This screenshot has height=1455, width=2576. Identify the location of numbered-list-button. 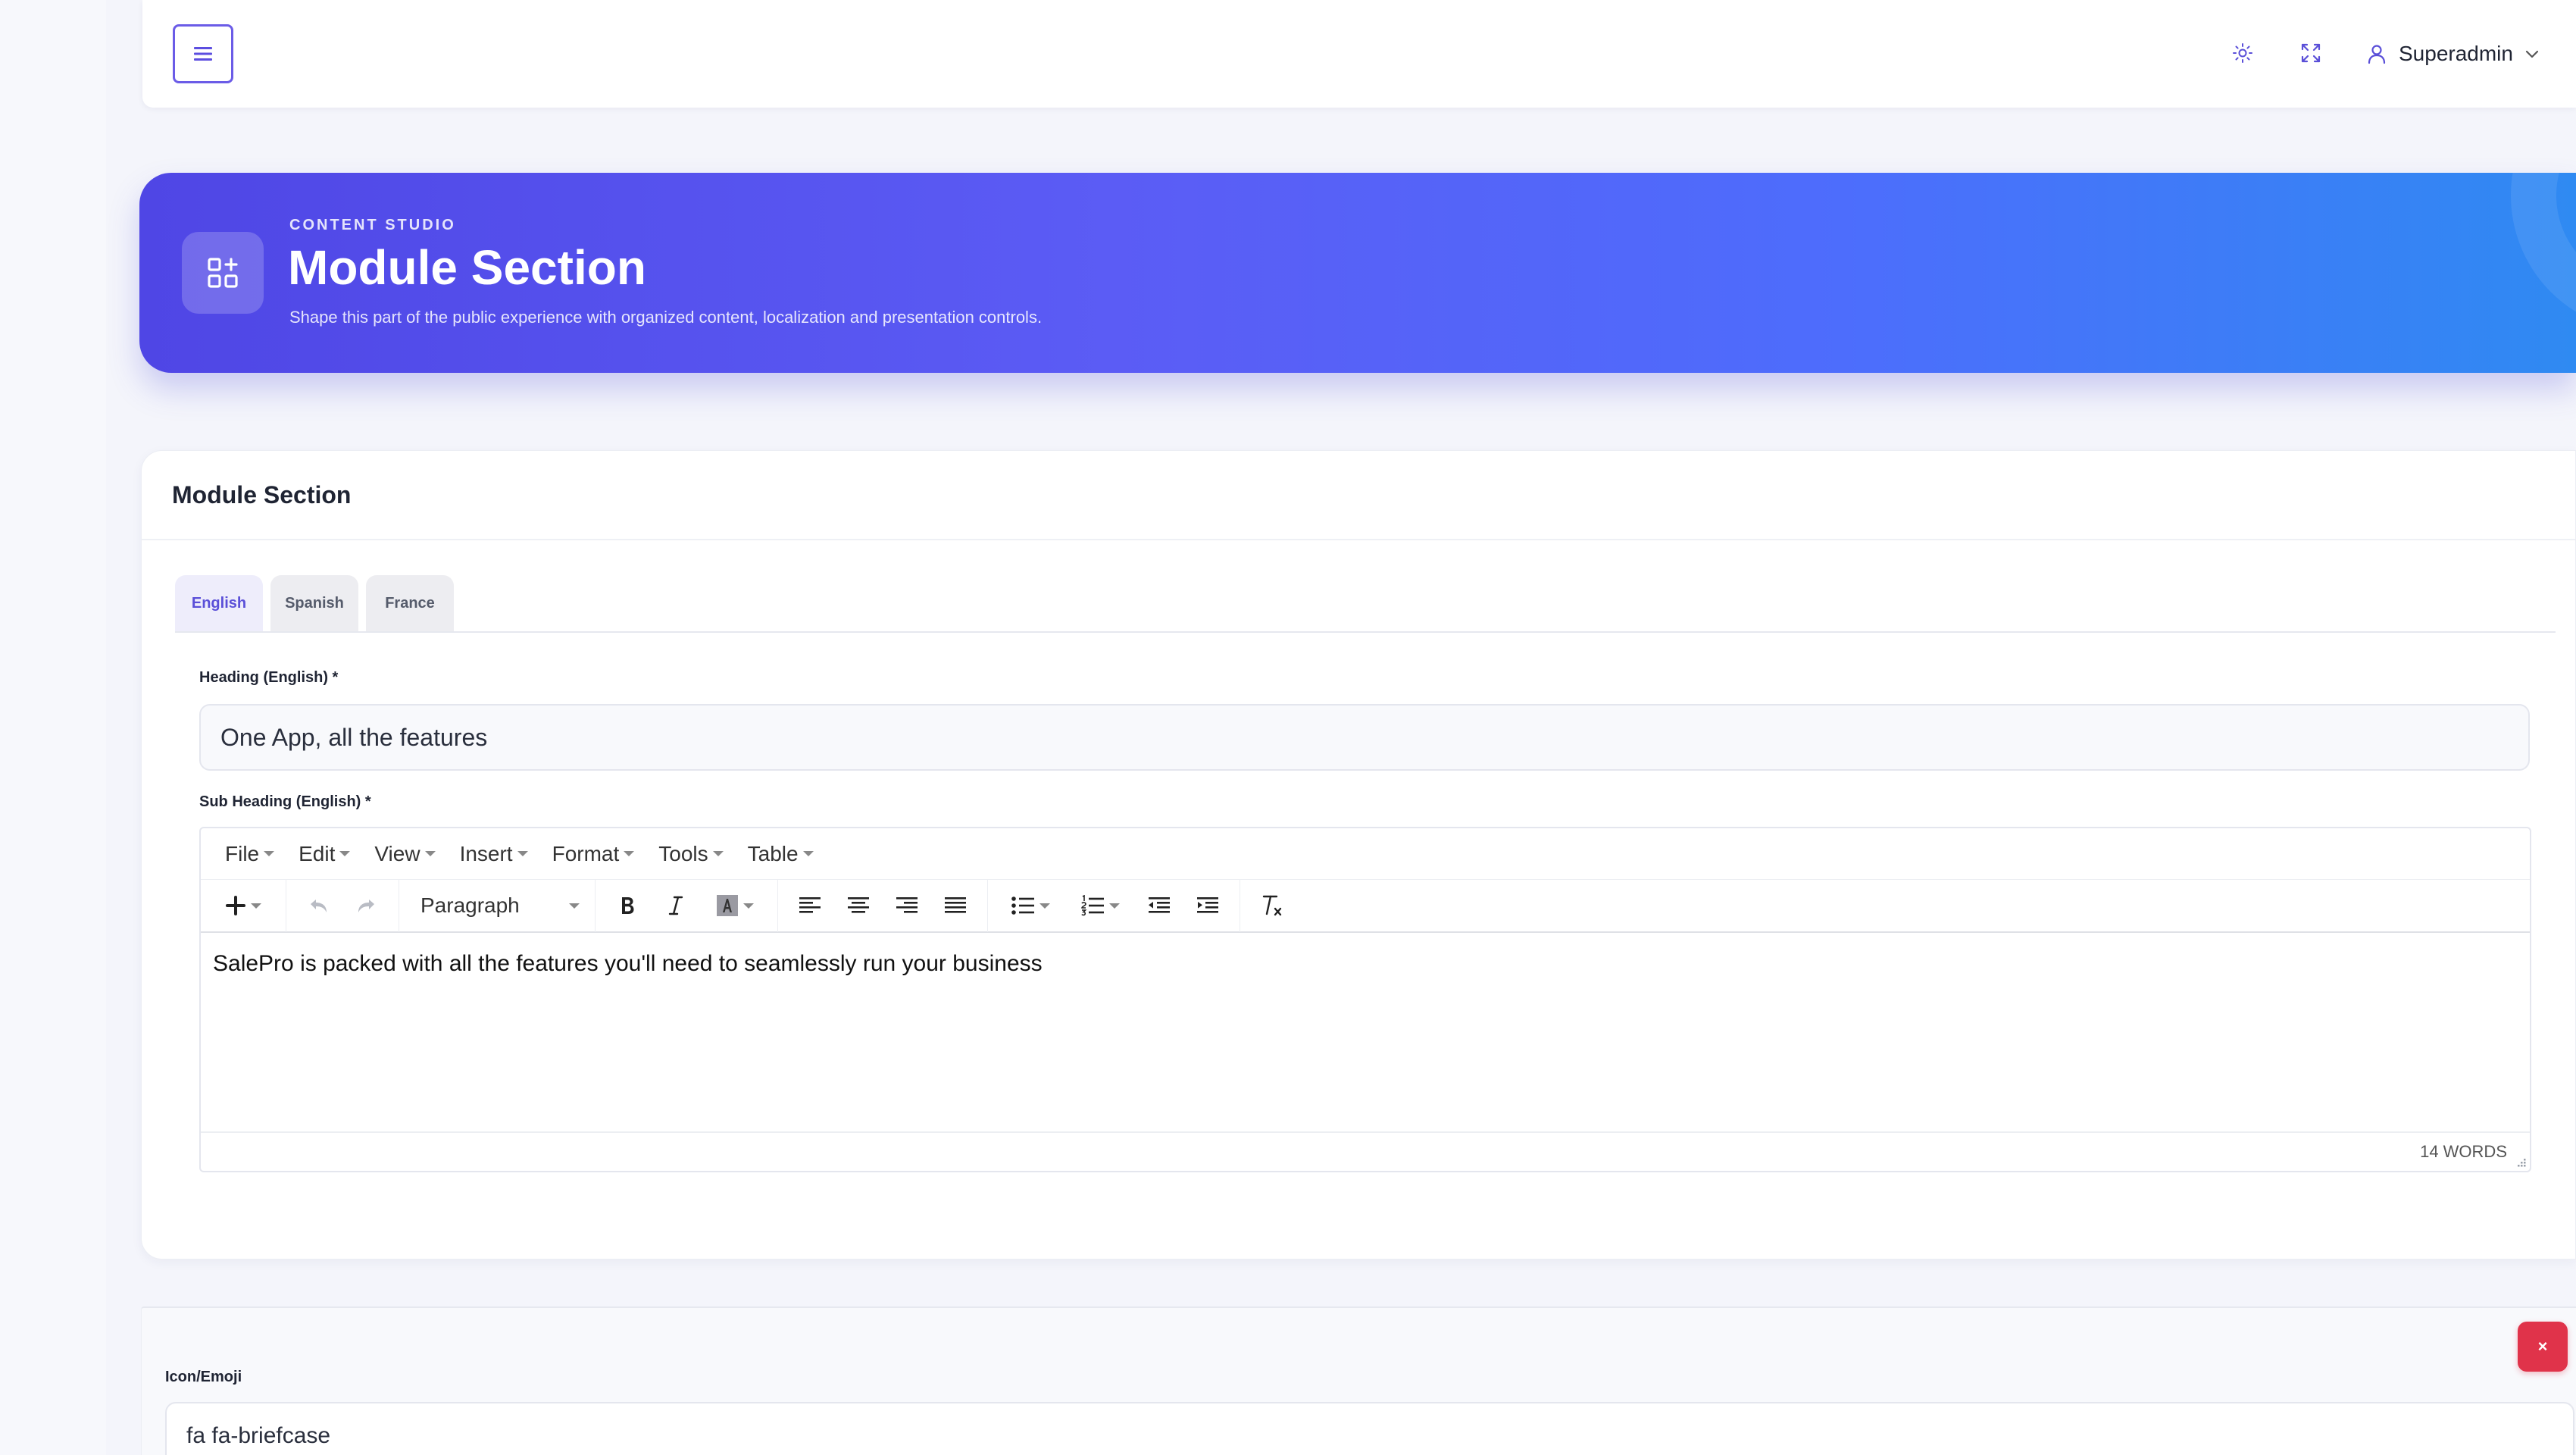
(1100, 905).